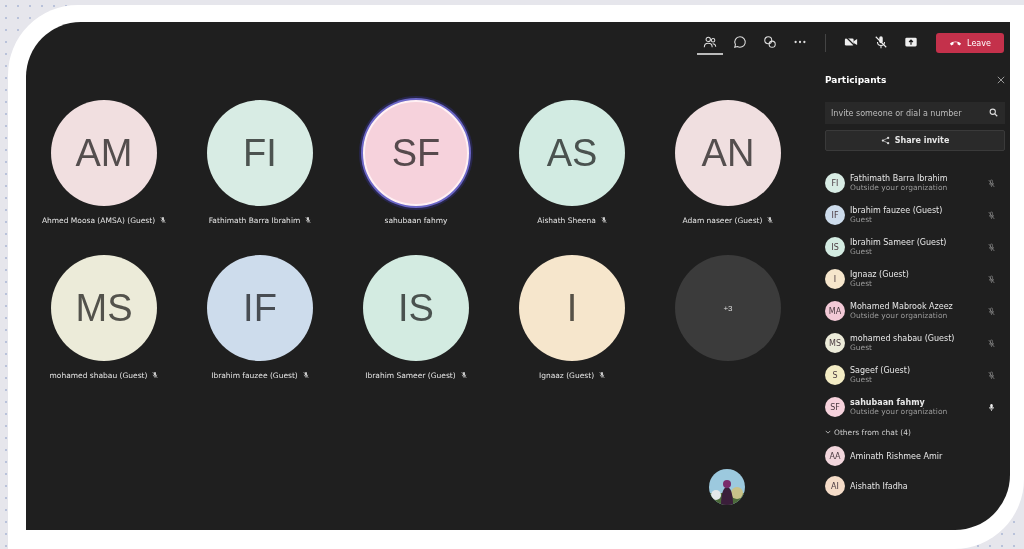  What do you see at coordinates (879, 486) in the screenshot?
I see `participant-name: Aishath Ifadha` at bounding box center [879, 486].